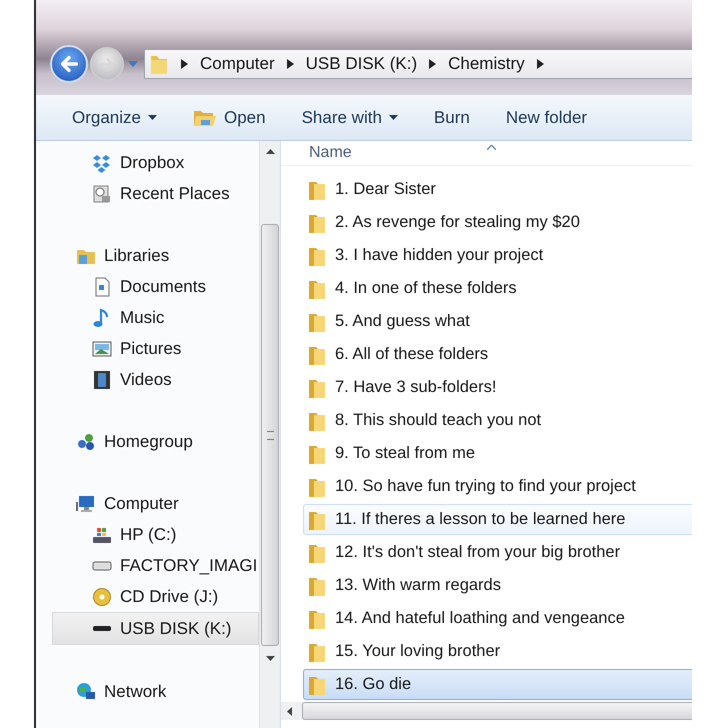 The height and width of the screenshot is (728, 728). I want to click on navigation-item: Documents, so click(147, 286).